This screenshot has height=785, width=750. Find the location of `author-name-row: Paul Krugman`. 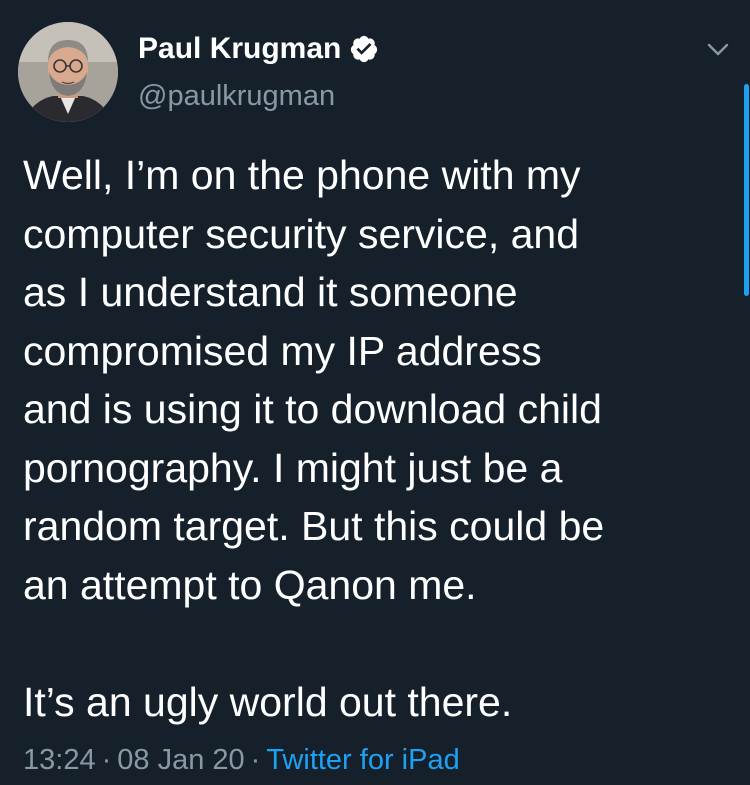

author-name-row: Paul Krugman is located at coordinates (258, 49).